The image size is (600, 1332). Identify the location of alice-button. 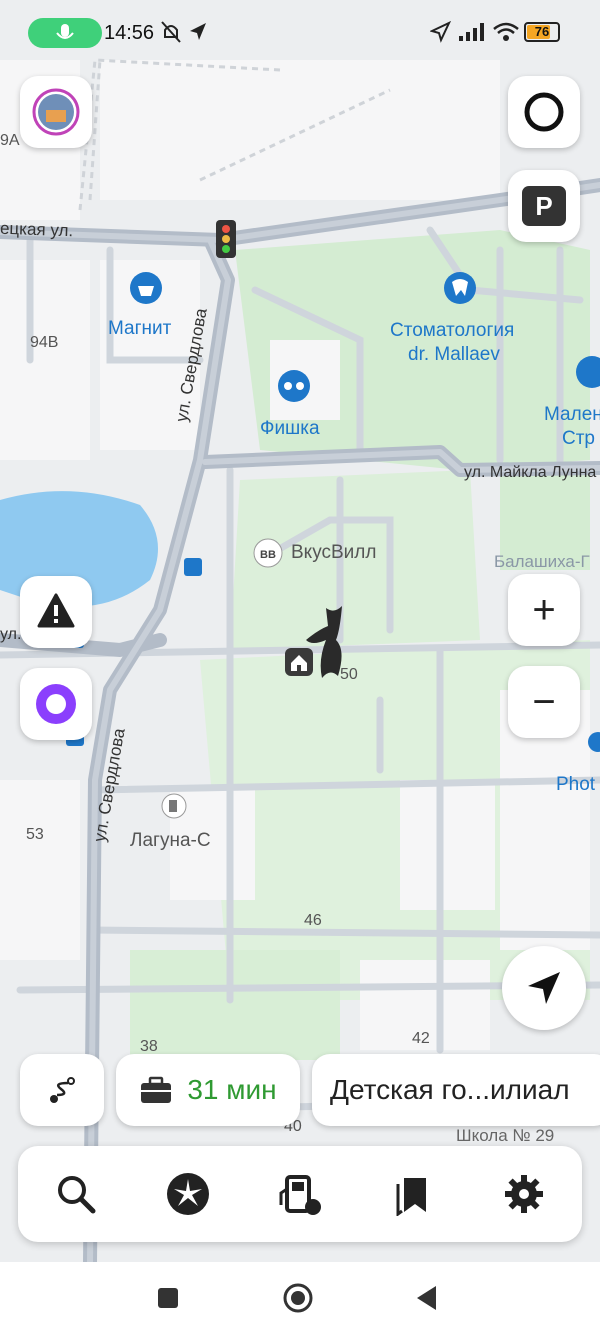
(56, 704).